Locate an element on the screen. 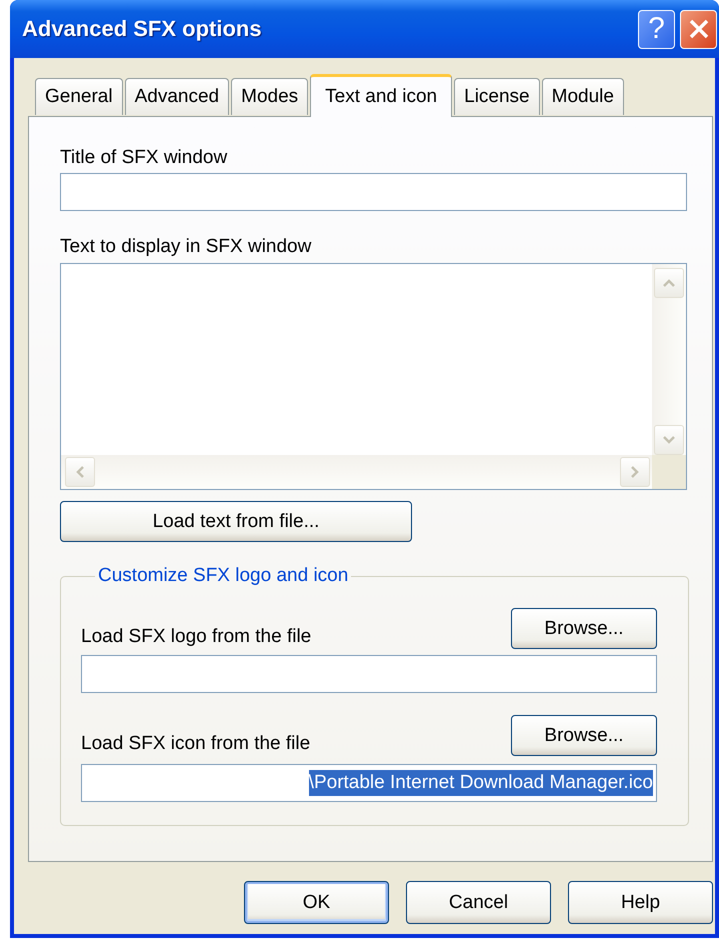  group-title: Customize SFX logo and icon is located at coordinates (223, 576).